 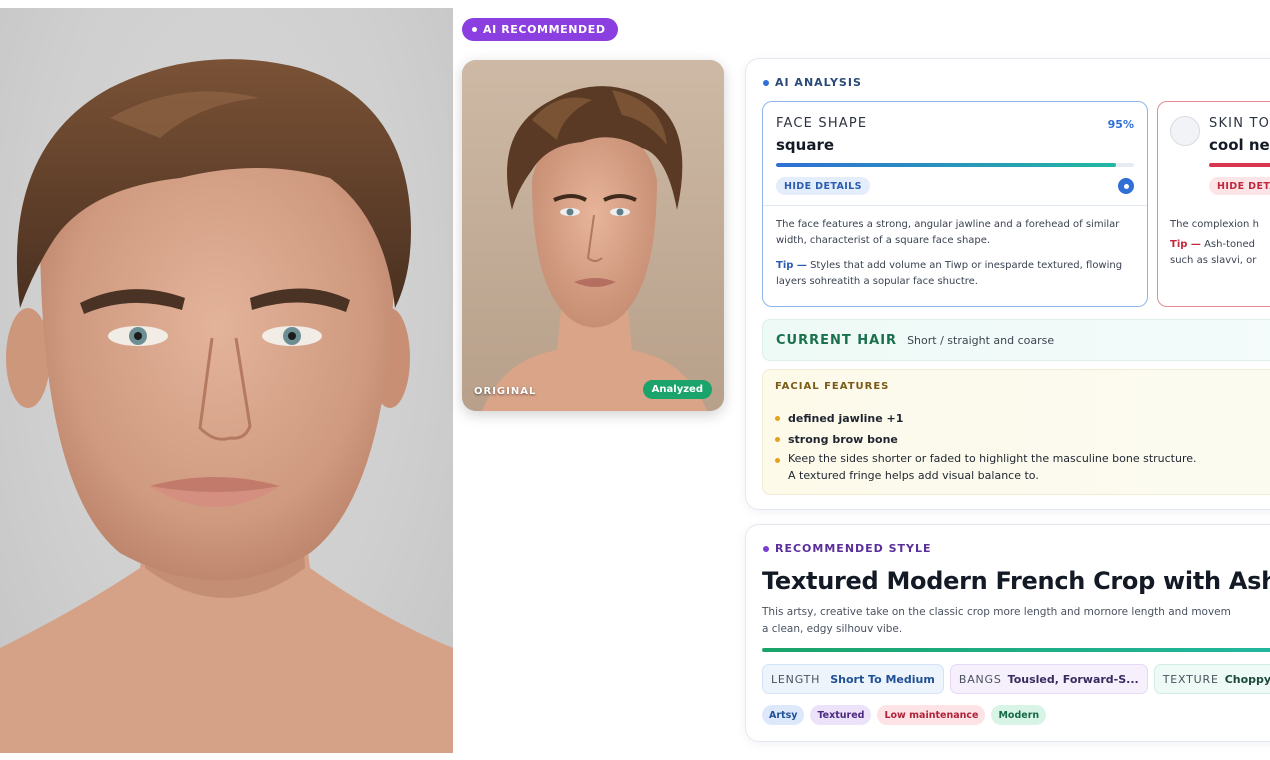 What do you see at coordinates (1214, 224) in the screenshot?
I see `skin-tone-description: The complexion h` at bounding box center [1214, 224].